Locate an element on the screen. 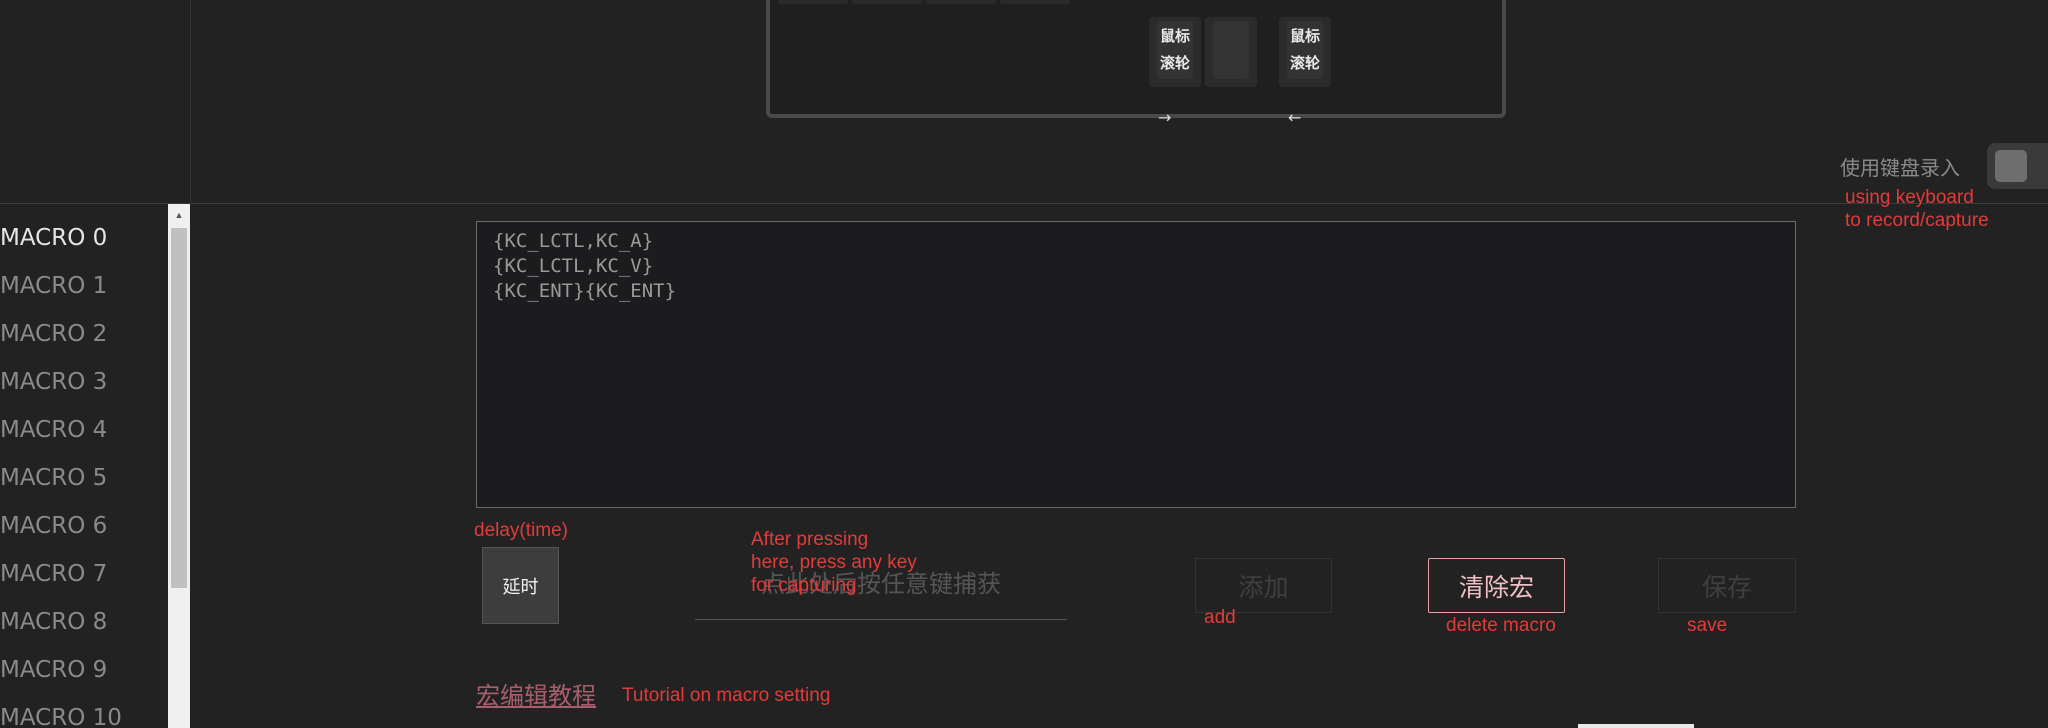  annotation-record: using keyboard to record/capture is located at coordinates (1917, 209).